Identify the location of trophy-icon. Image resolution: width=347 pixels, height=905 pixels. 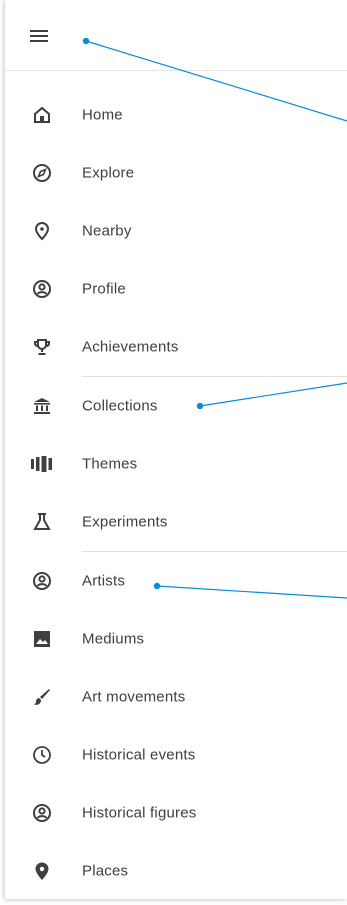
(42, 347).